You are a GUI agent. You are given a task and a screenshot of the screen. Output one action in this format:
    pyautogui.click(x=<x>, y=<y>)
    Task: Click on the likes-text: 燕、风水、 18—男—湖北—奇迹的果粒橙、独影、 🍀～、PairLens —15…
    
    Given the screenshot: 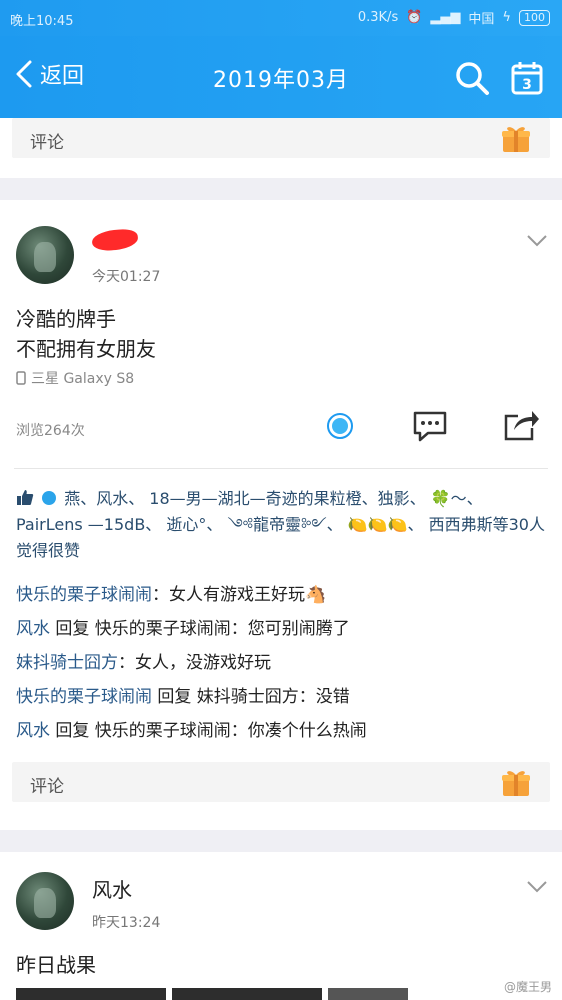 What is the action you would take?
    pyautogui.click(x=280, y=524)
    